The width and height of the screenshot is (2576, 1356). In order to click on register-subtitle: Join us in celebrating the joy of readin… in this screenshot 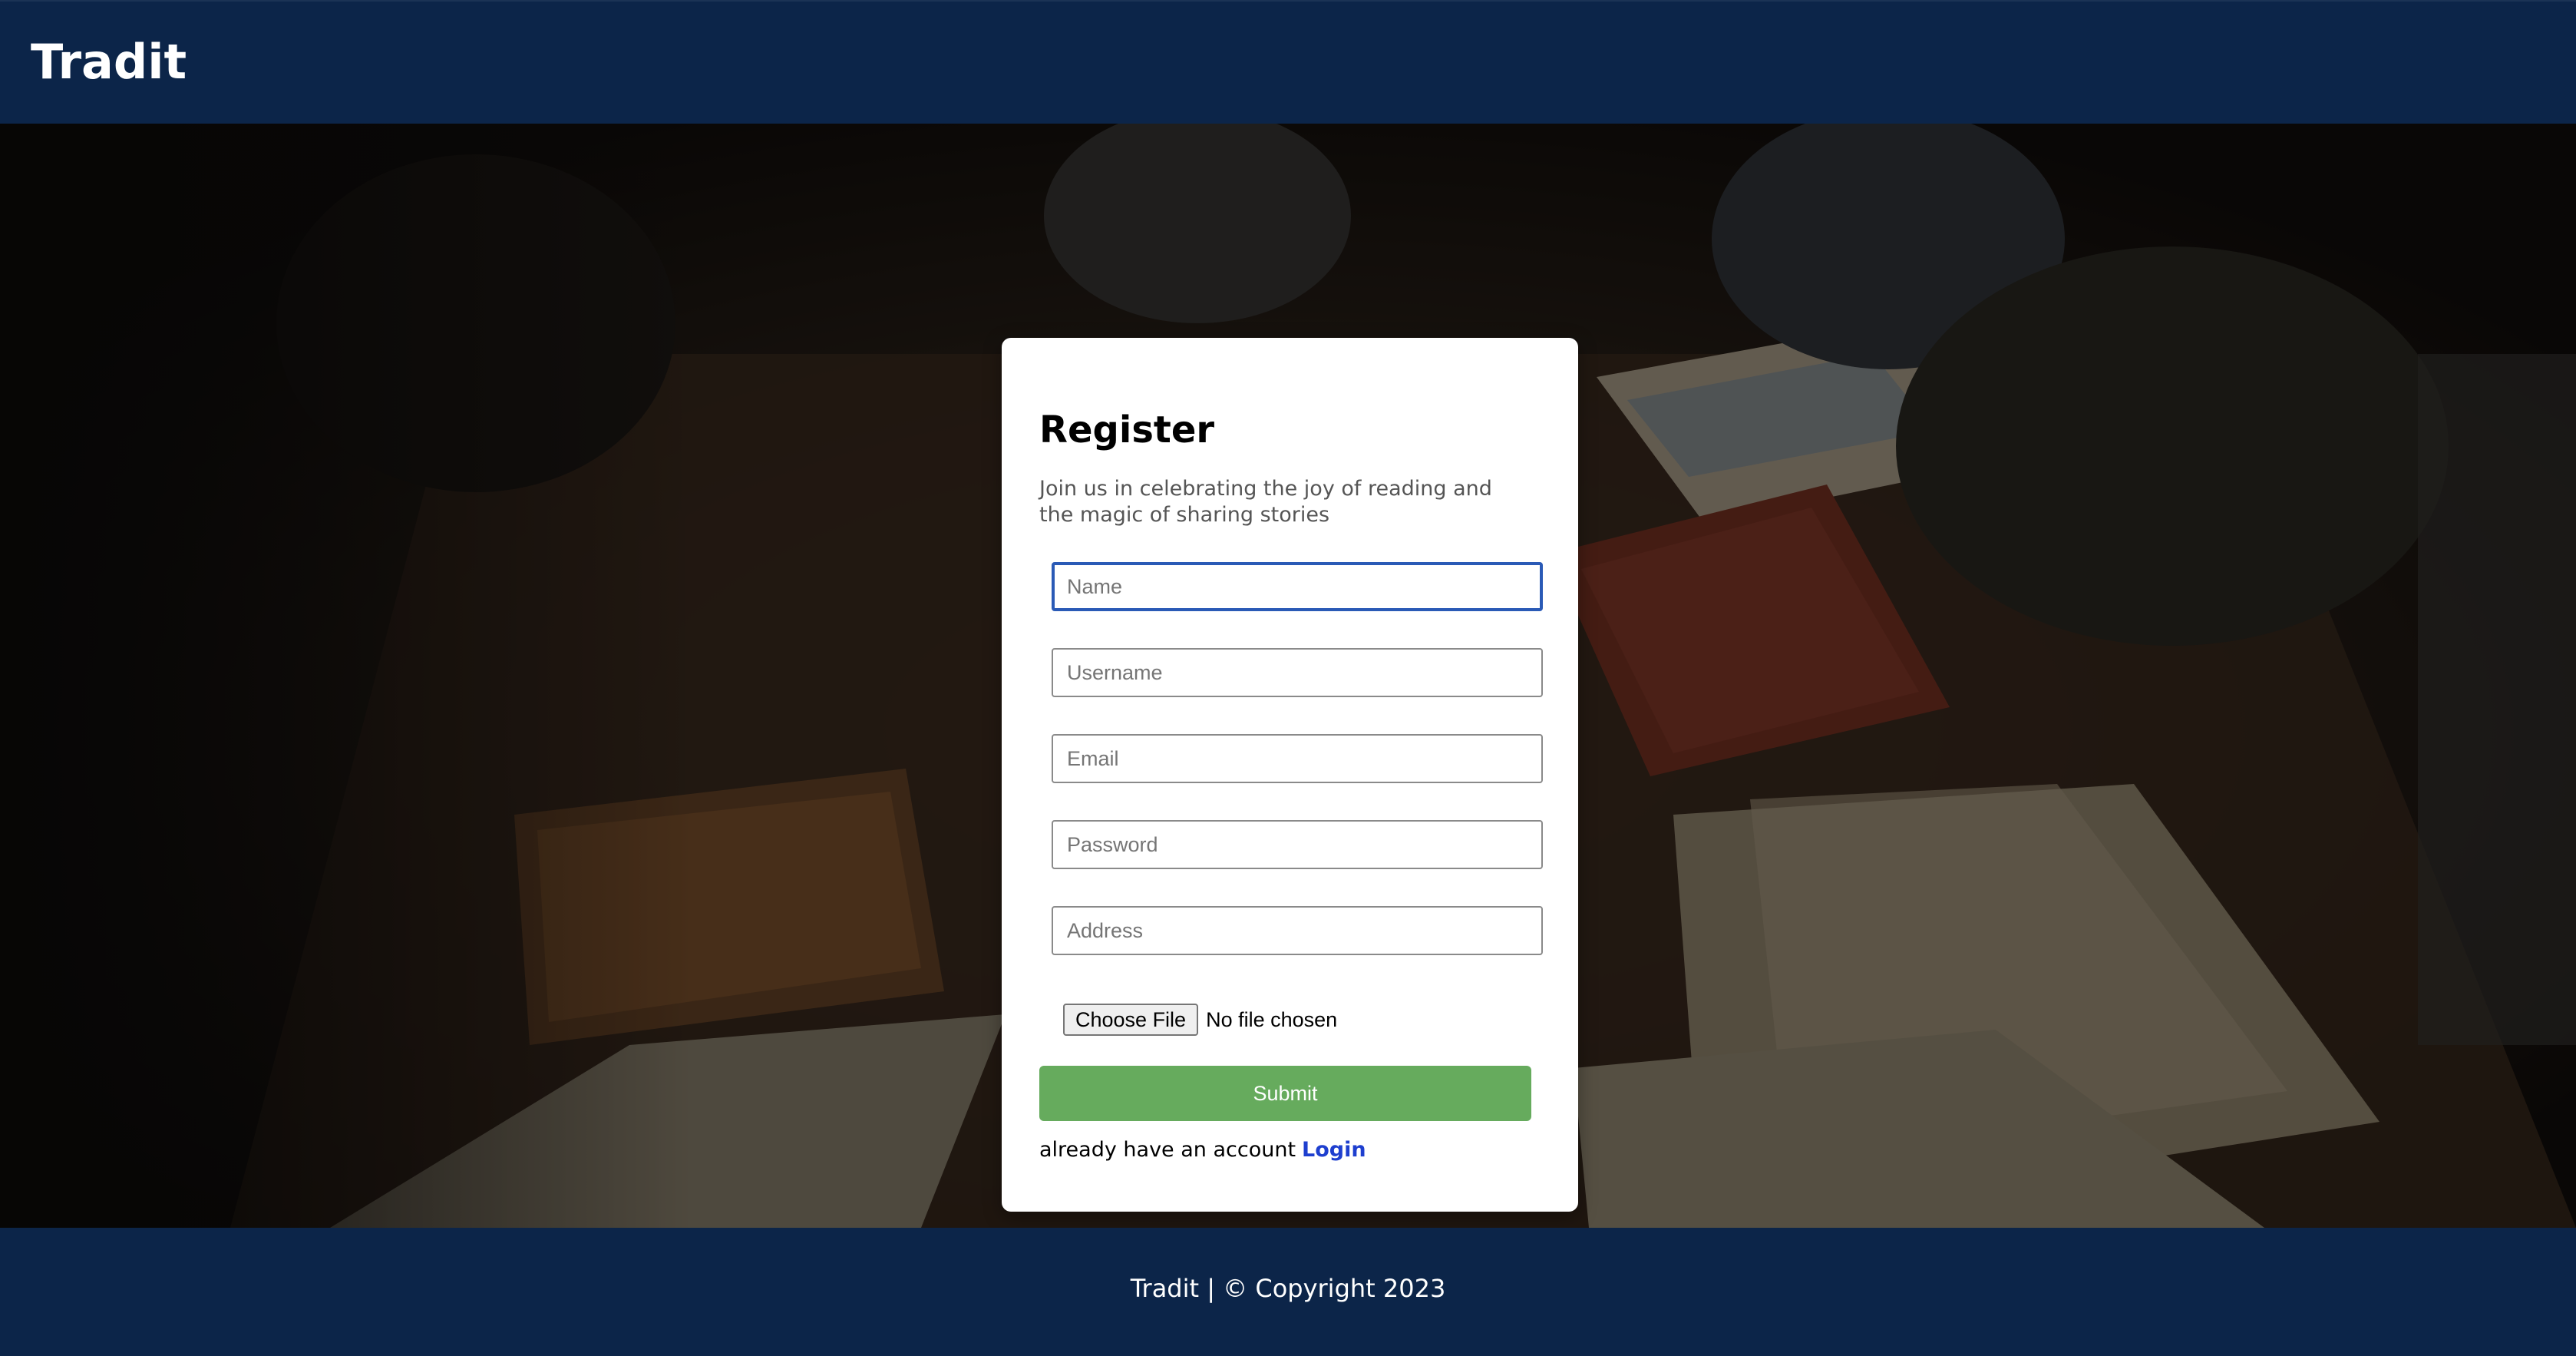, I will do `click(1265, 502)`.